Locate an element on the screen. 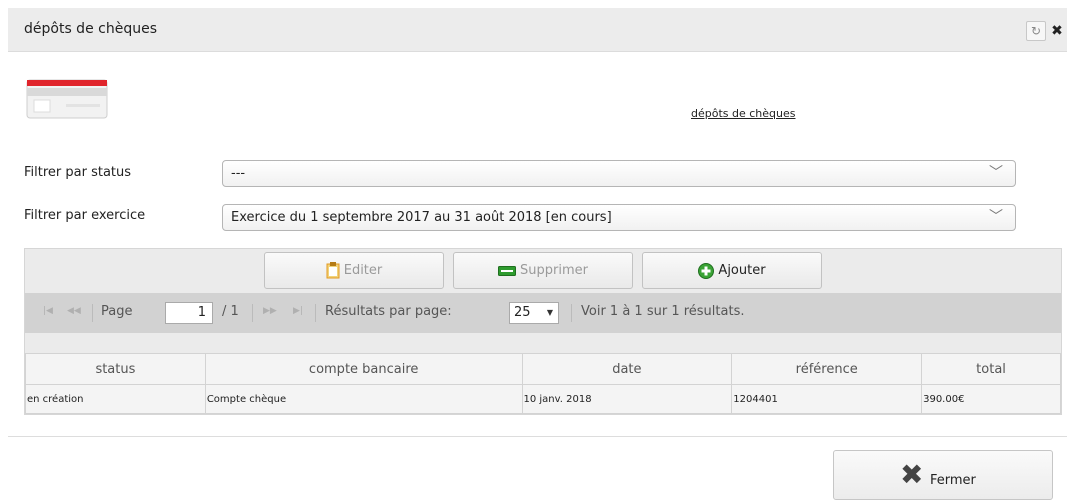  bank-card-icon is located at coordinates (67, 99).